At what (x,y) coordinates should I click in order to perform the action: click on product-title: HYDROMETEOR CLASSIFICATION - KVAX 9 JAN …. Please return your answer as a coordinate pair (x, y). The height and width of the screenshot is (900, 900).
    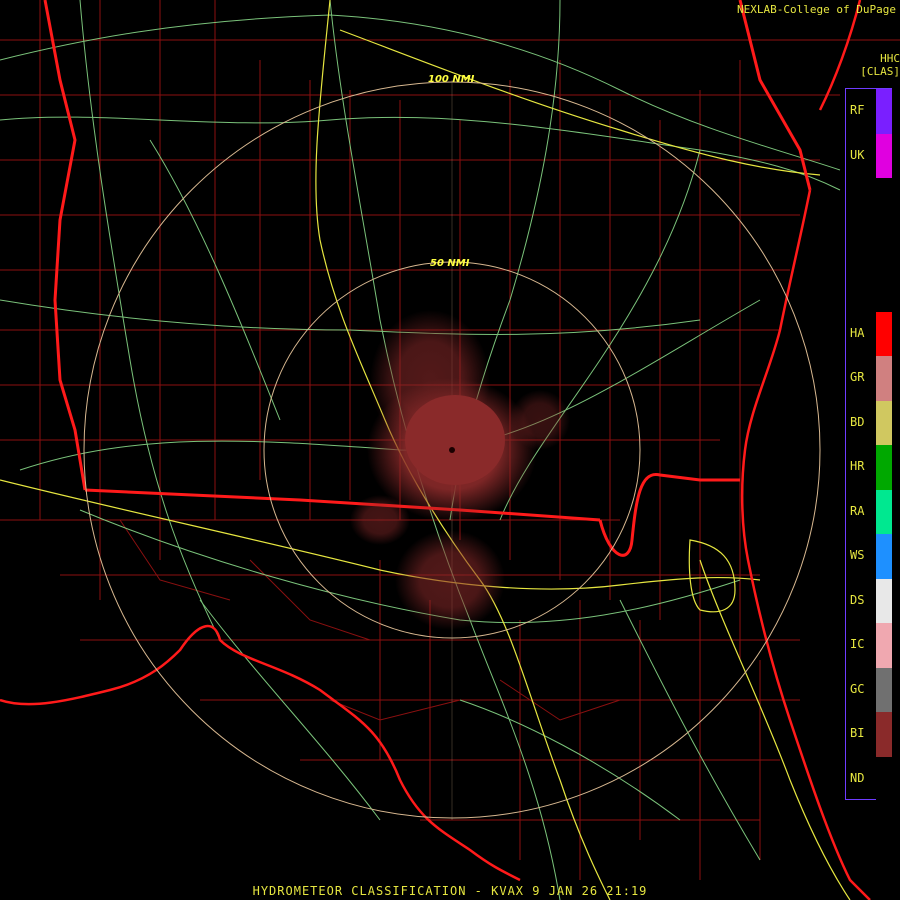
    Looking at the image, I should click on (450, 891).